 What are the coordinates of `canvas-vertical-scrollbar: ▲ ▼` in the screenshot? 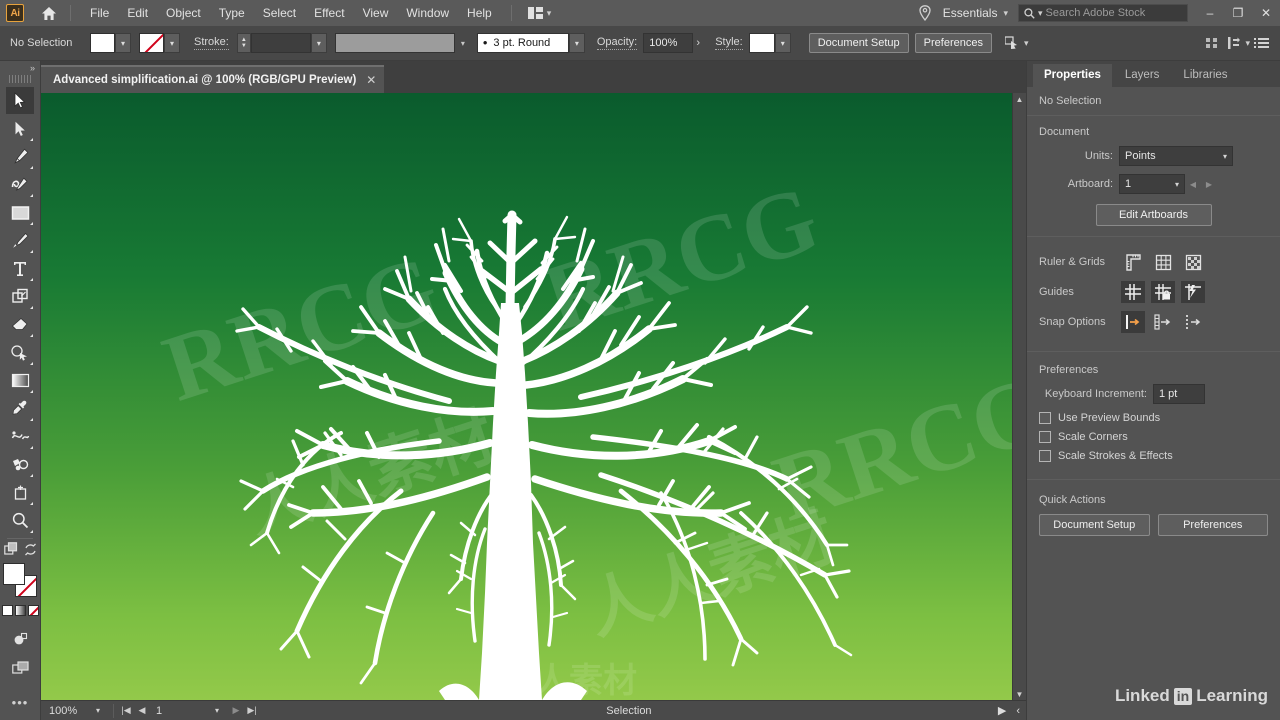 It's located at (1019, 396).